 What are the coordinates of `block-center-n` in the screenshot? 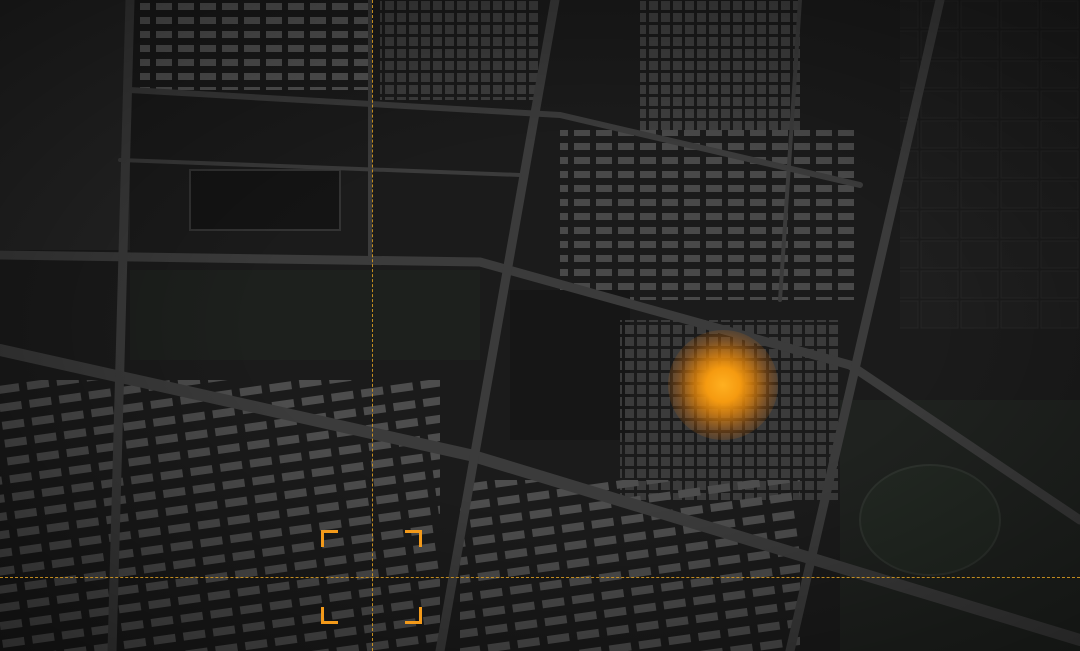 It's located at (710, 215).